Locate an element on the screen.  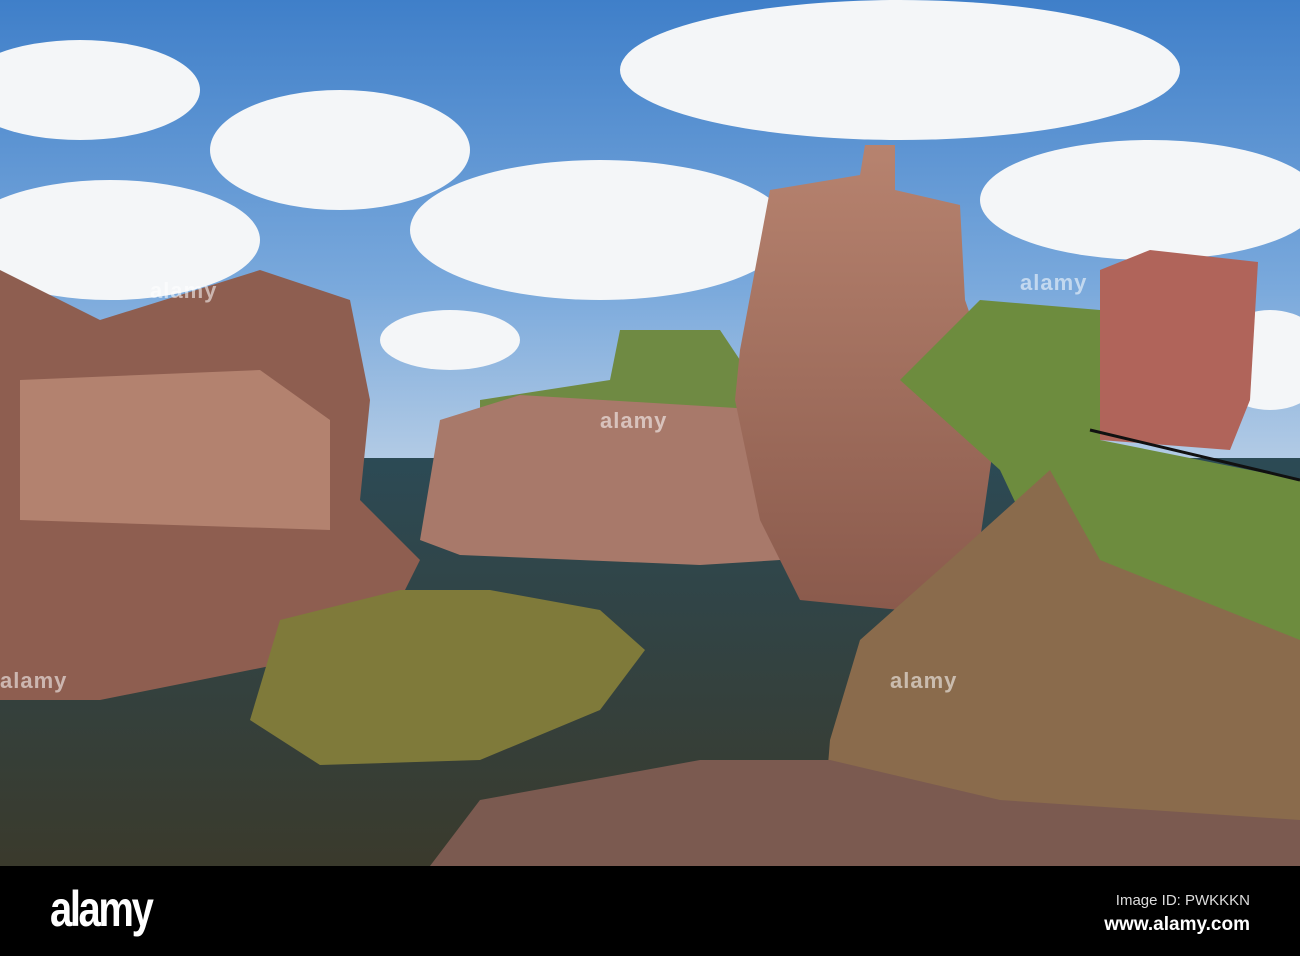
alamy-logo: alamy is located at coordinates (102, 909).